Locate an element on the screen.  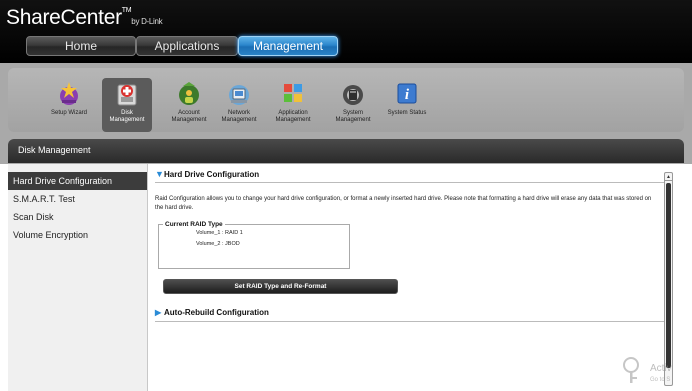
network-label-1: Network is located at coordinates (238, 113).